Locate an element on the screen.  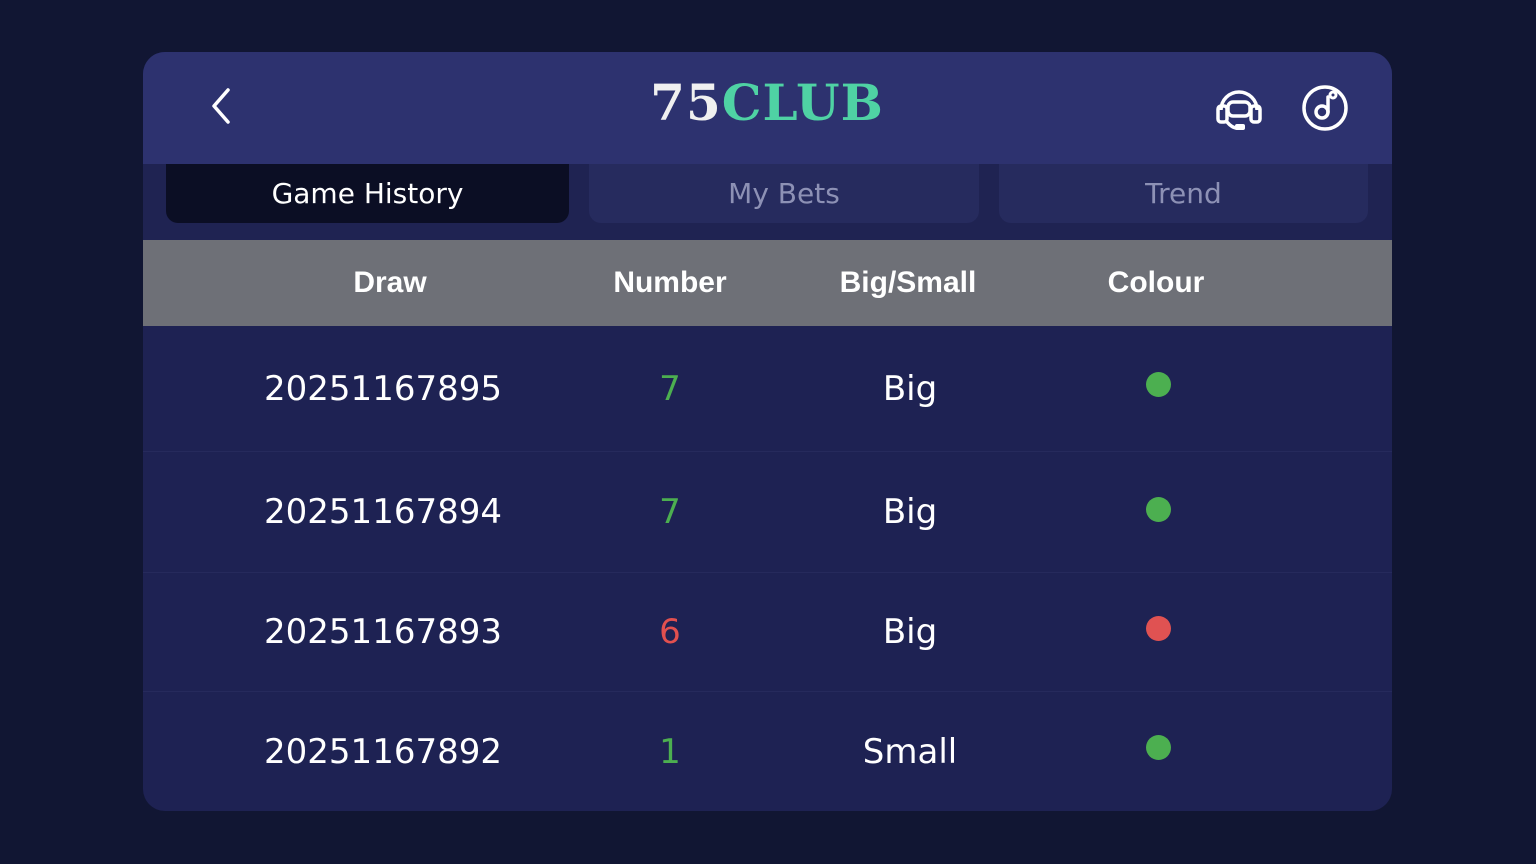
app-logo: 75CLUB is located at coordinates (767, 102).